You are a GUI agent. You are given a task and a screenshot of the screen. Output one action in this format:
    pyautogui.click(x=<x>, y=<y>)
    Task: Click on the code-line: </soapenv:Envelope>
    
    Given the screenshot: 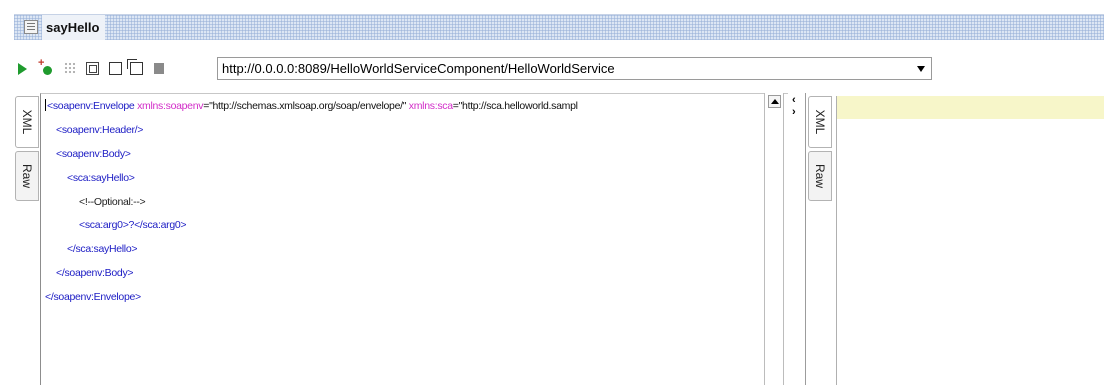 What is the action you would take?
    pyautogui.click(x=93, y=297)
    